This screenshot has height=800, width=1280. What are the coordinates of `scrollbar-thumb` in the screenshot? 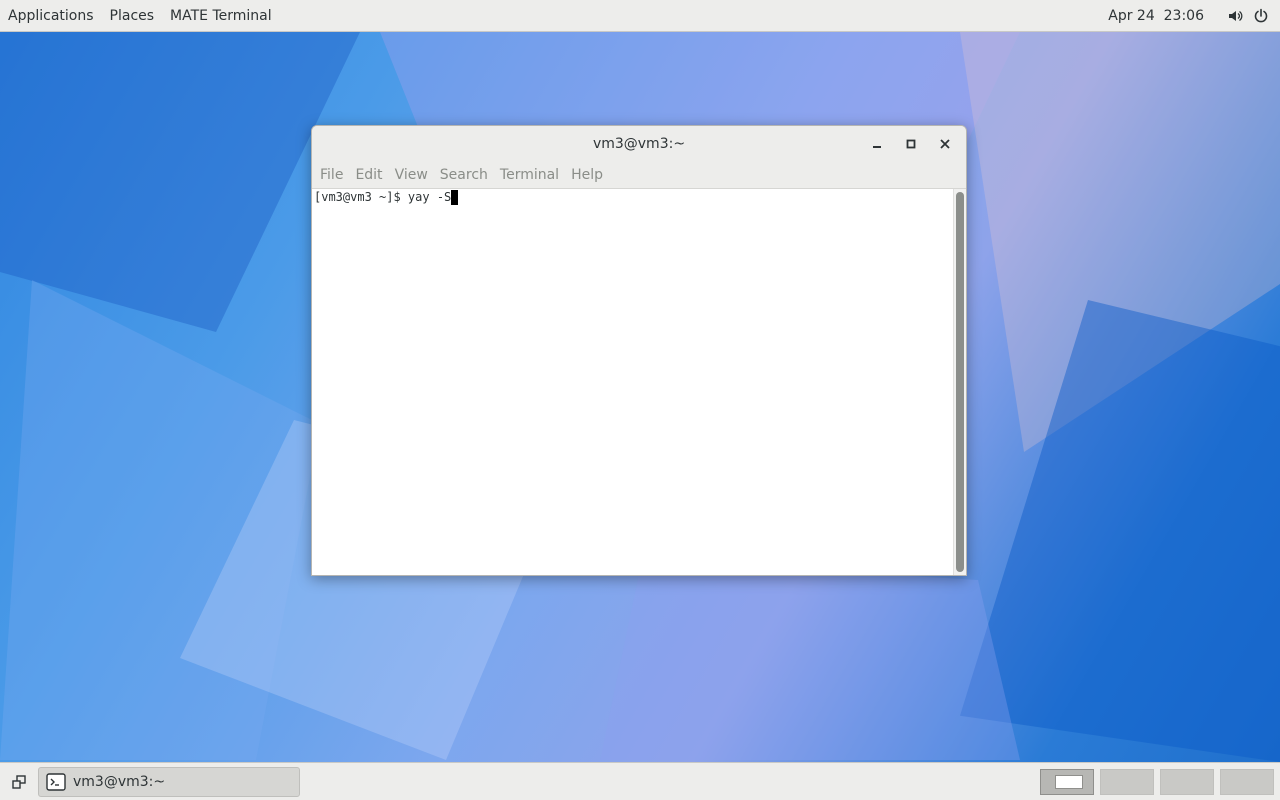 It's located at (960, 382).